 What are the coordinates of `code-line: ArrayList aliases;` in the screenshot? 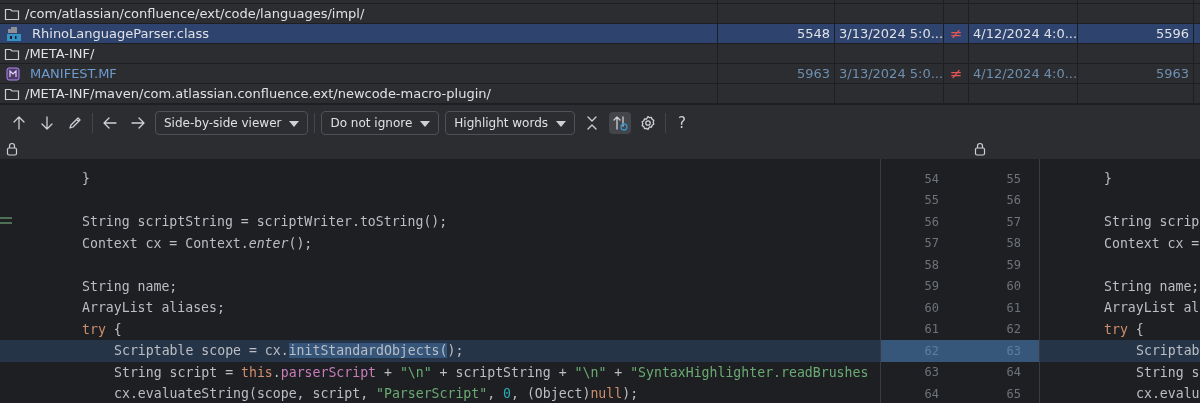 It's located at (153, 308).